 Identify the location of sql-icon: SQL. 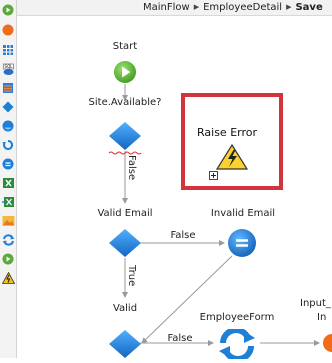
(8, 69).